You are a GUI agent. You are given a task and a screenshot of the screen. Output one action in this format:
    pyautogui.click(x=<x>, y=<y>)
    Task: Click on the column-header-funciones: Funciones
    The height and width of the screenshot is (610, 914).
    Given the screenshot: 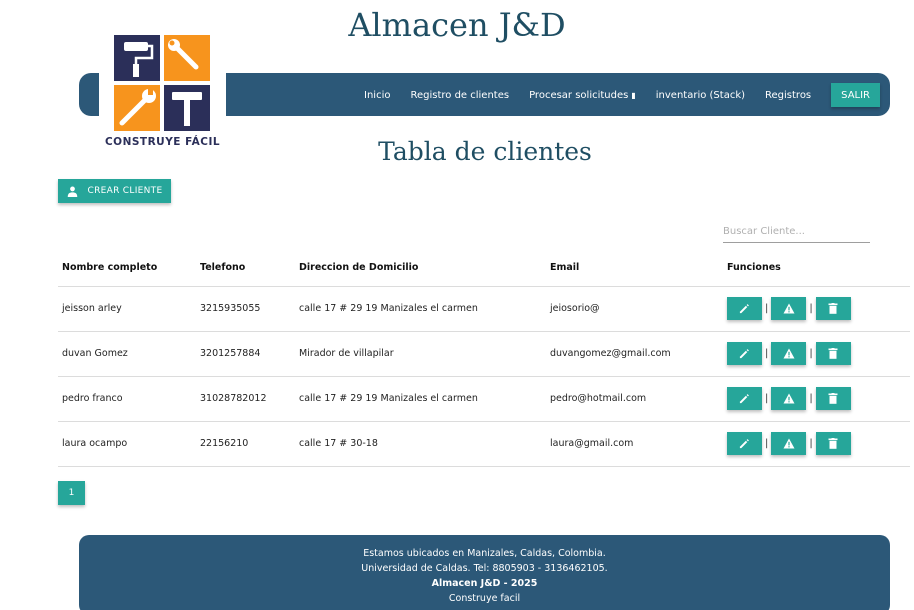 What is the action you would take?
    pyautogui.click(x=816, y=268)
    